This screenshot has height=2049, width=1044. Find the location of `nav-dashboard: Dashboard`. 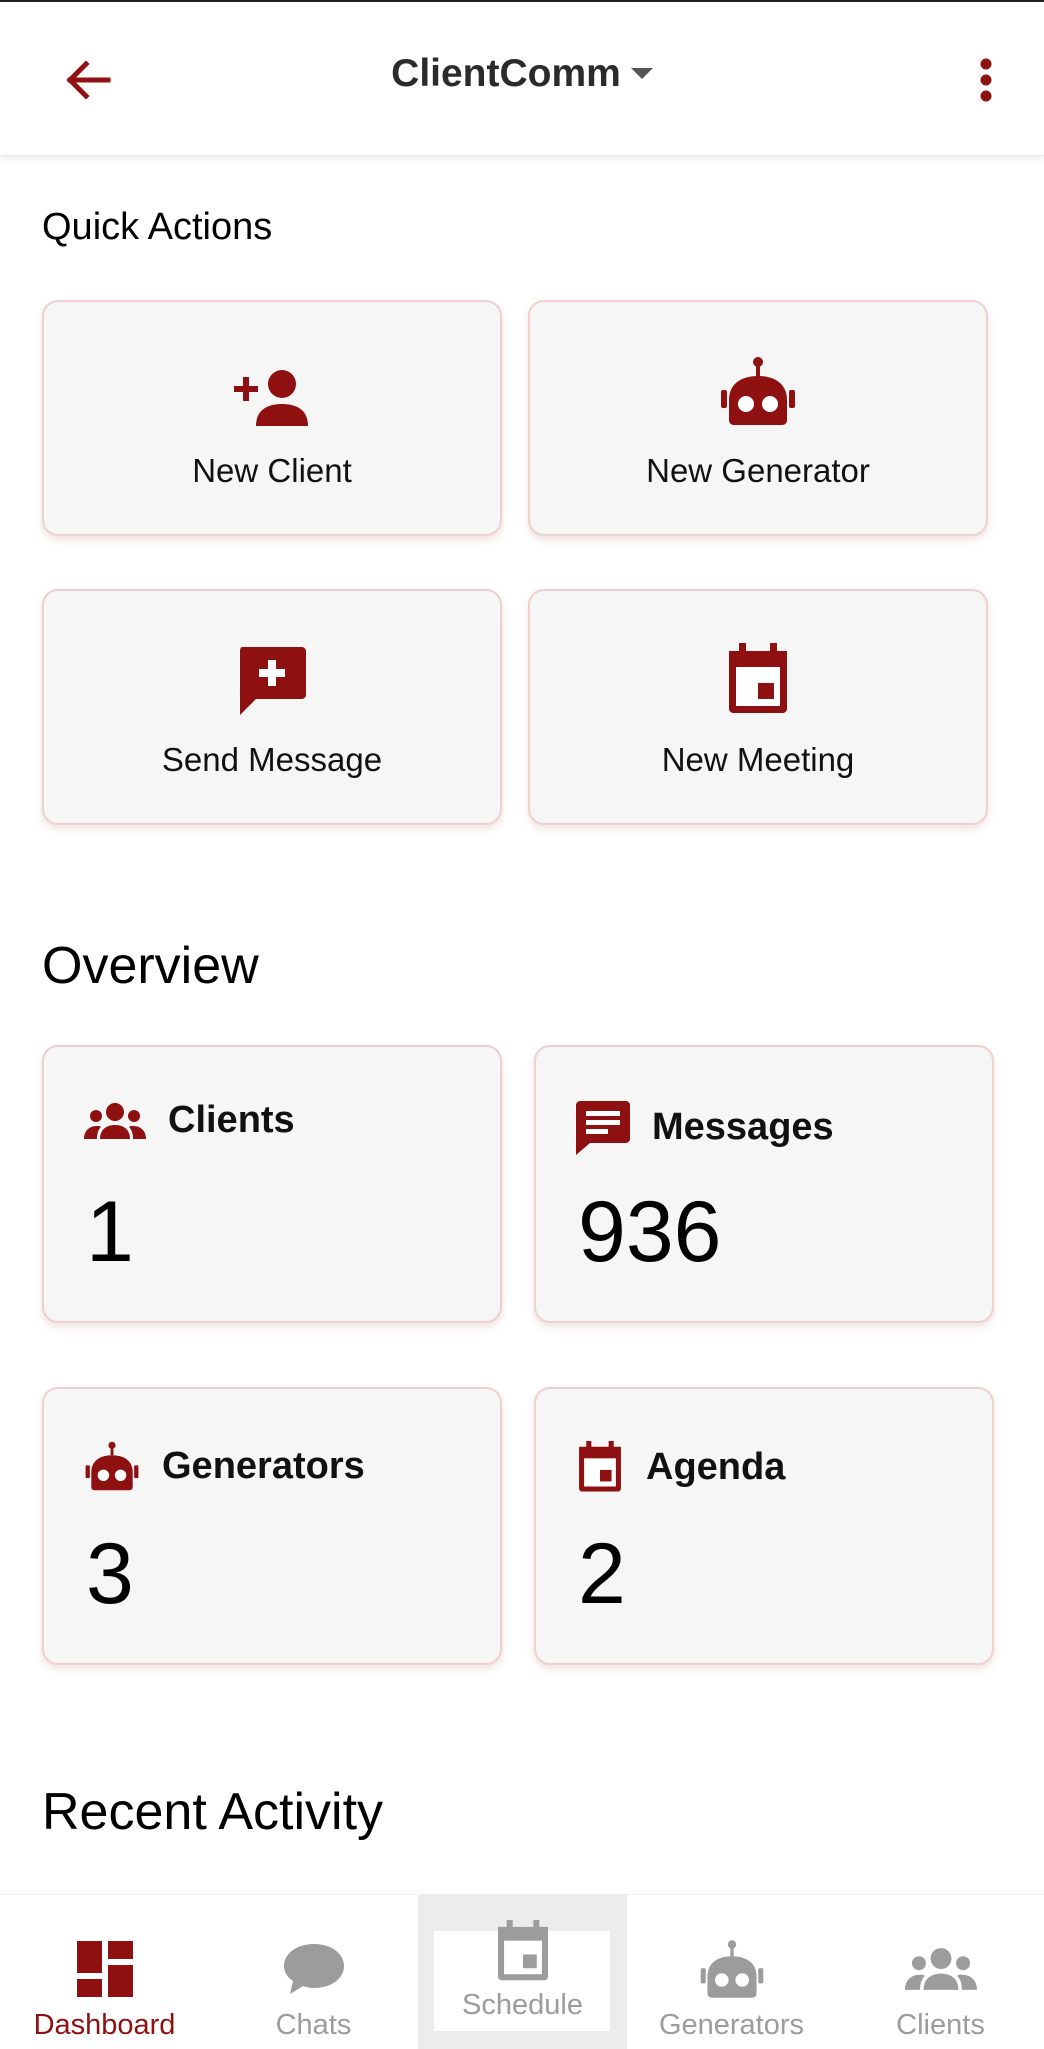

nav-dashboard: Dashboard is located at coordinates (104, 1972).